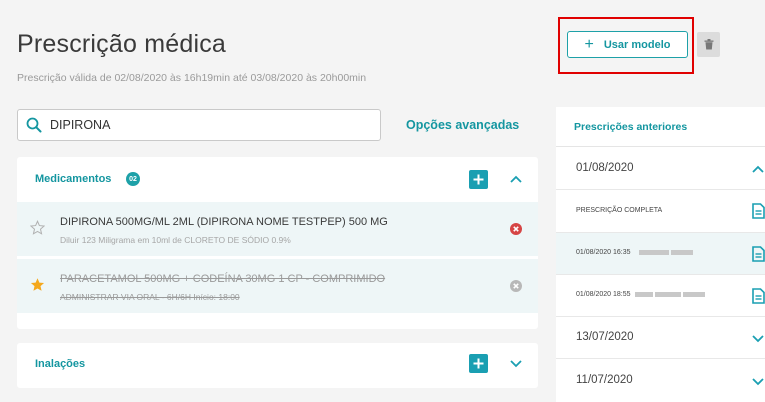  What do you see at coordinates (631, 127) in the screenshot?
I see `previous-prescriptions-title: Prescrições anteriores` at bounding box center [631, 127].